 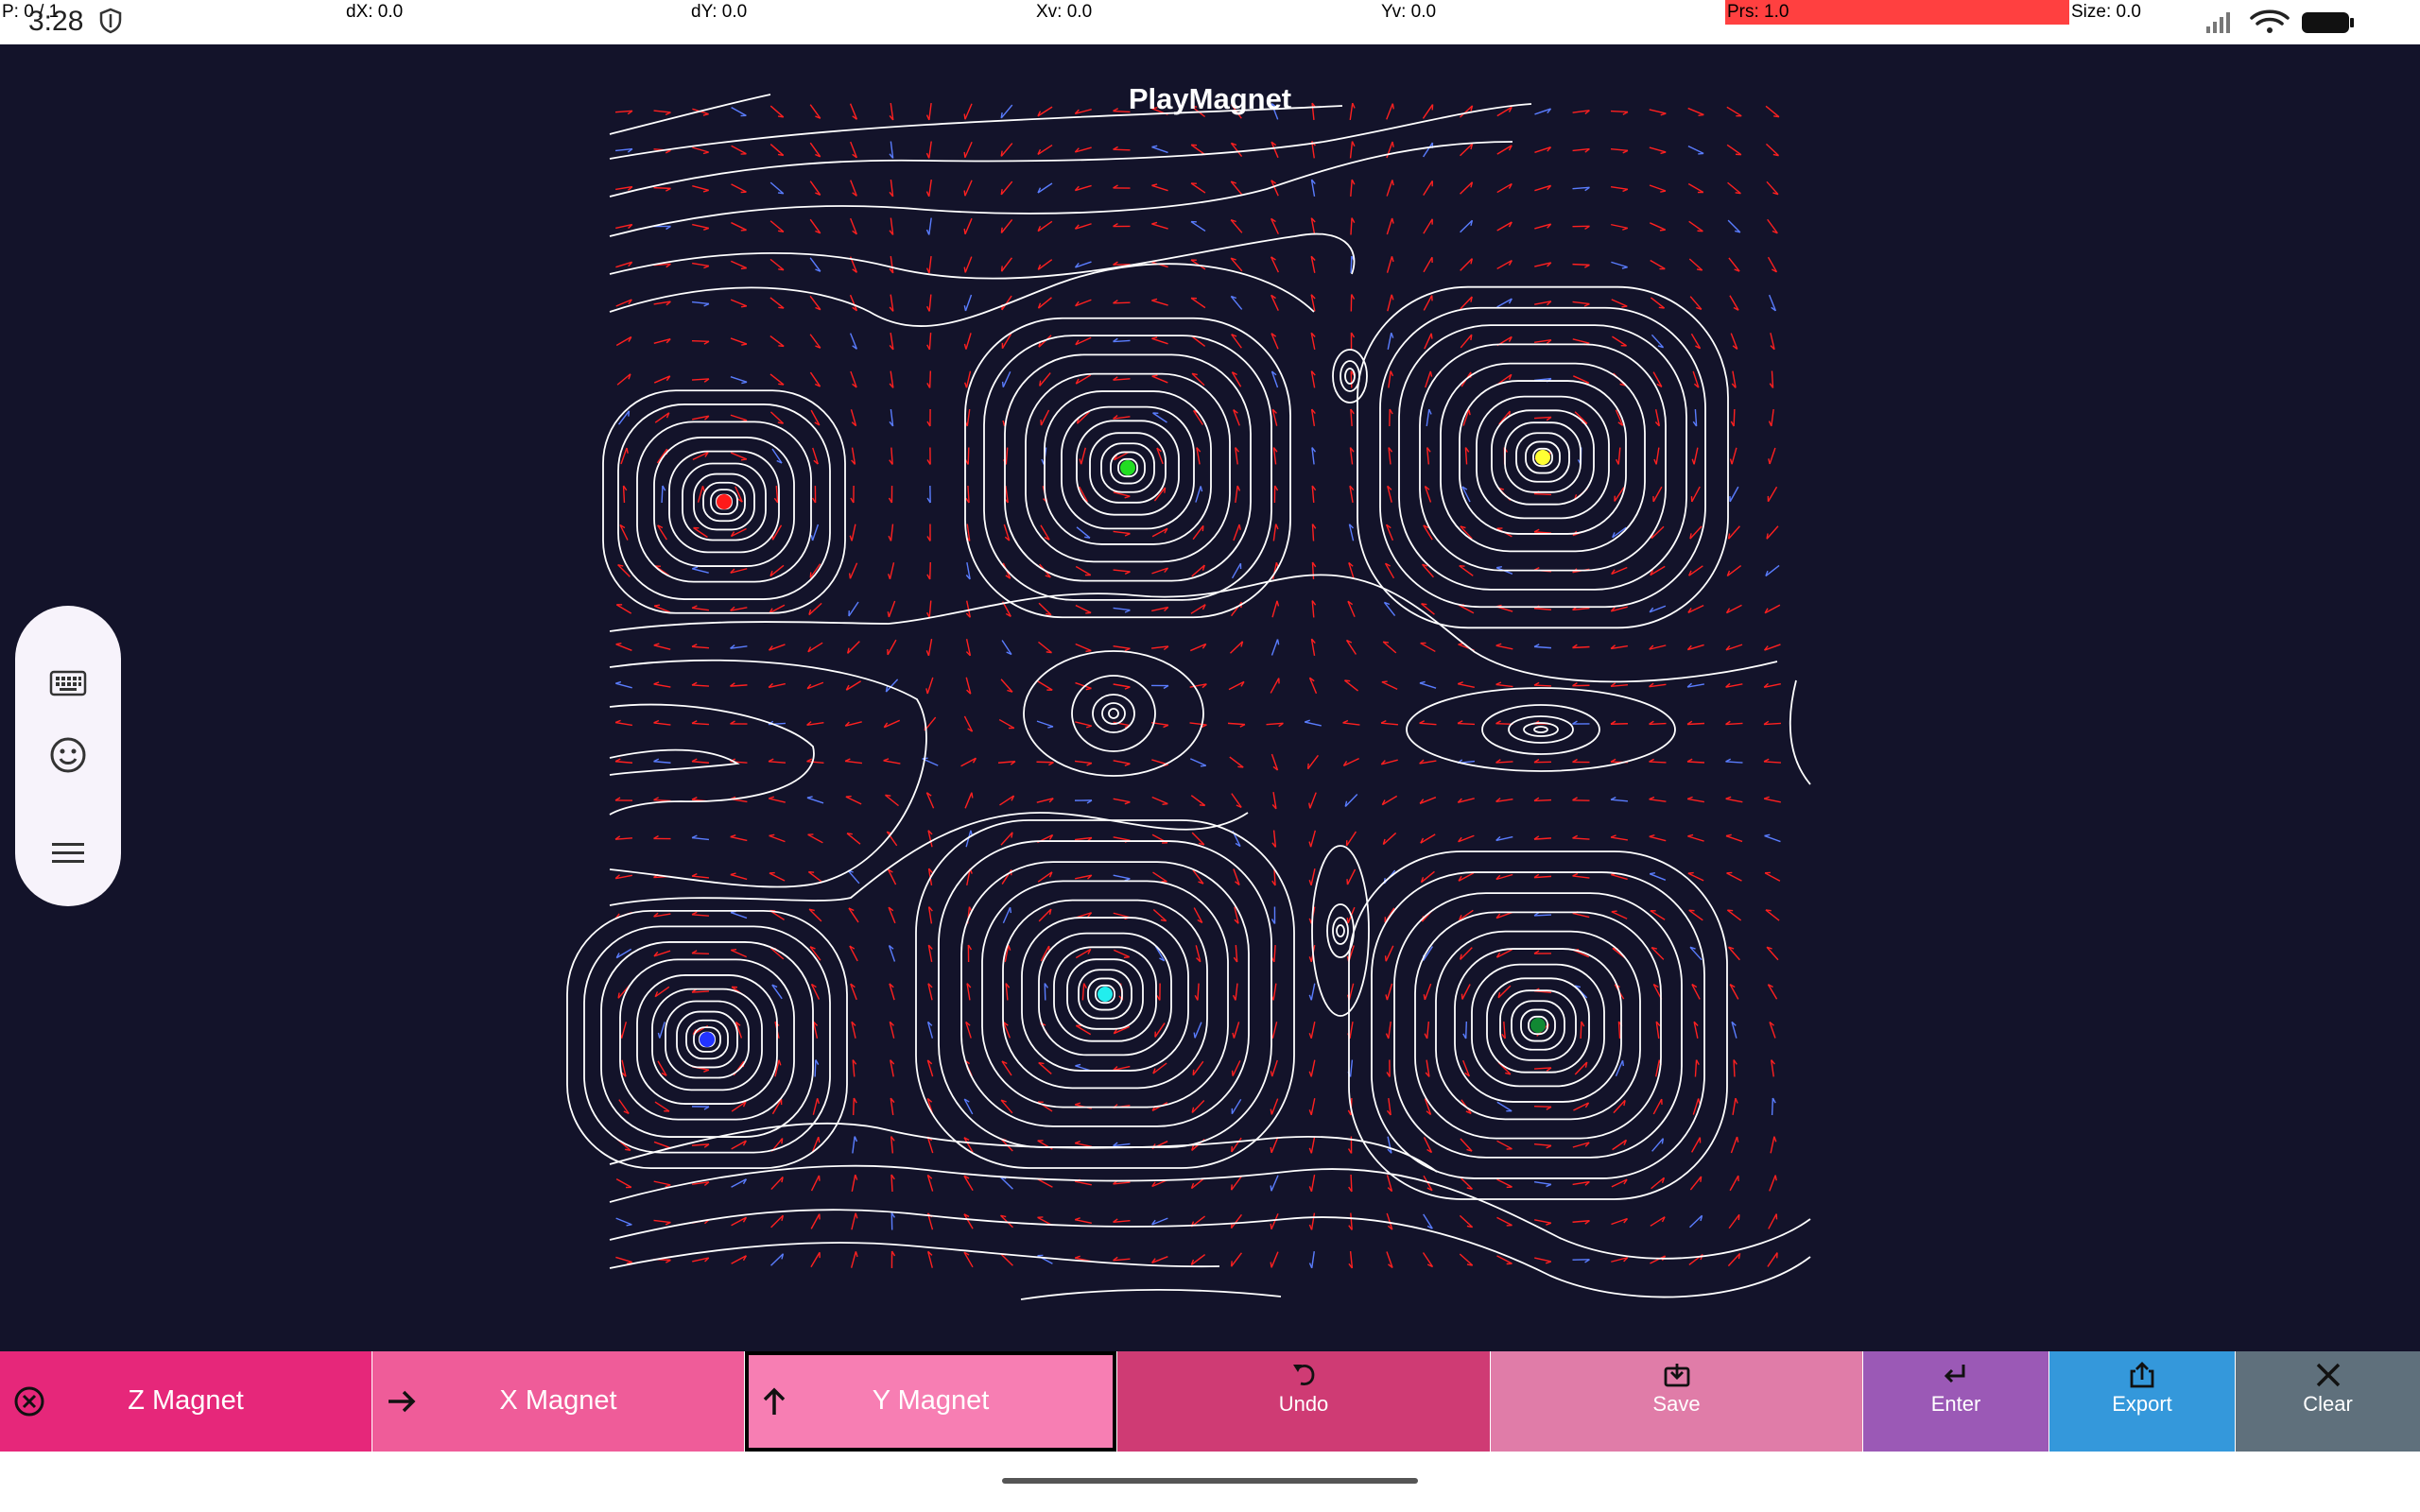 I want to click on undo-label: Undo, so click(x=1303, y=1404).